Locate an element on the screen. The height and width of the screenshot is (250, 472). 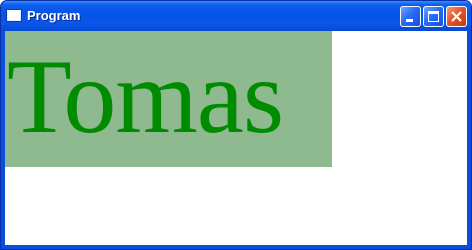
close-button is located at coordinates (456, 16).